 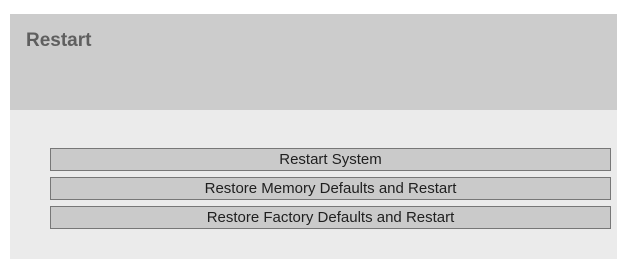 What do you see at coordinates (59, 40) in the screenshot?
I see `page-title: Restart` at bounding box center [59, 40].